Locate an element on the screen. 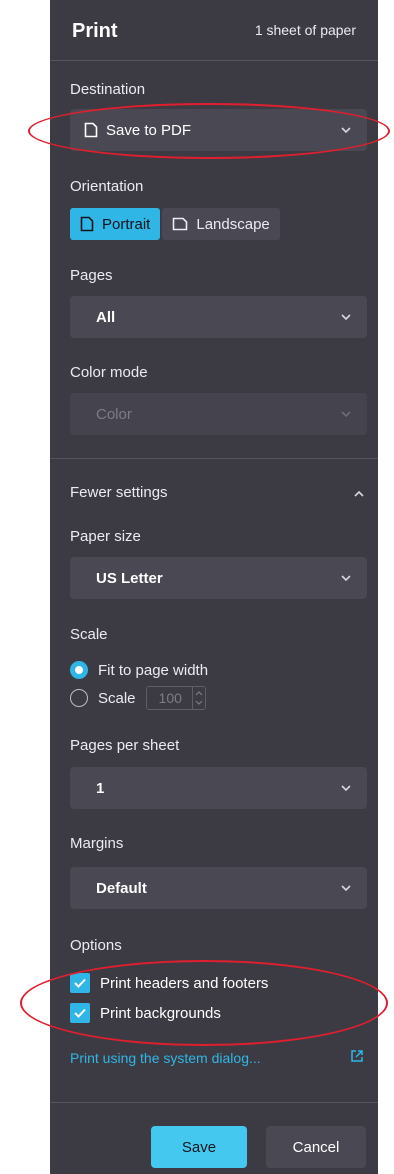 The width and height of the screenshot is (394, 1174). radio-selected-icon is located at coordinates (79, 670).